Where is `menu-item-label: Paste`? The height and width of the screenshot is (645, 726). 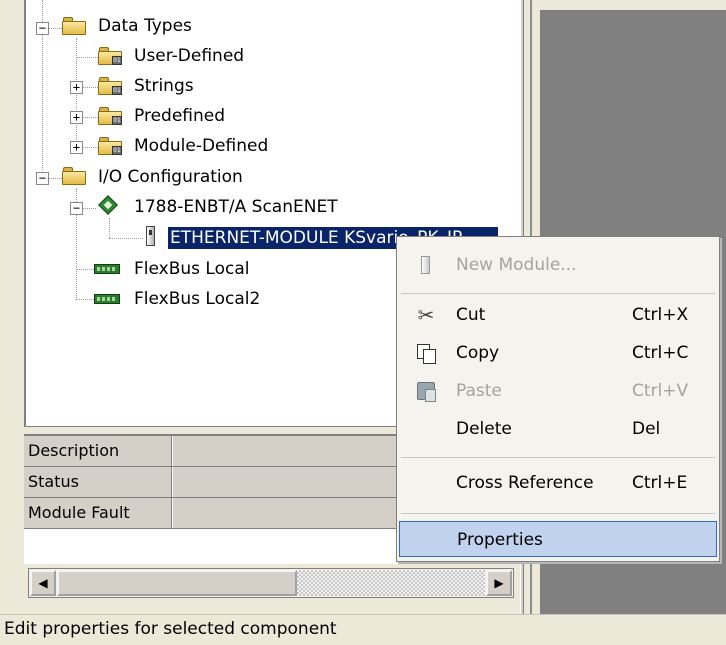 menu-item-label: Paste is located at coordinates (479, 391).